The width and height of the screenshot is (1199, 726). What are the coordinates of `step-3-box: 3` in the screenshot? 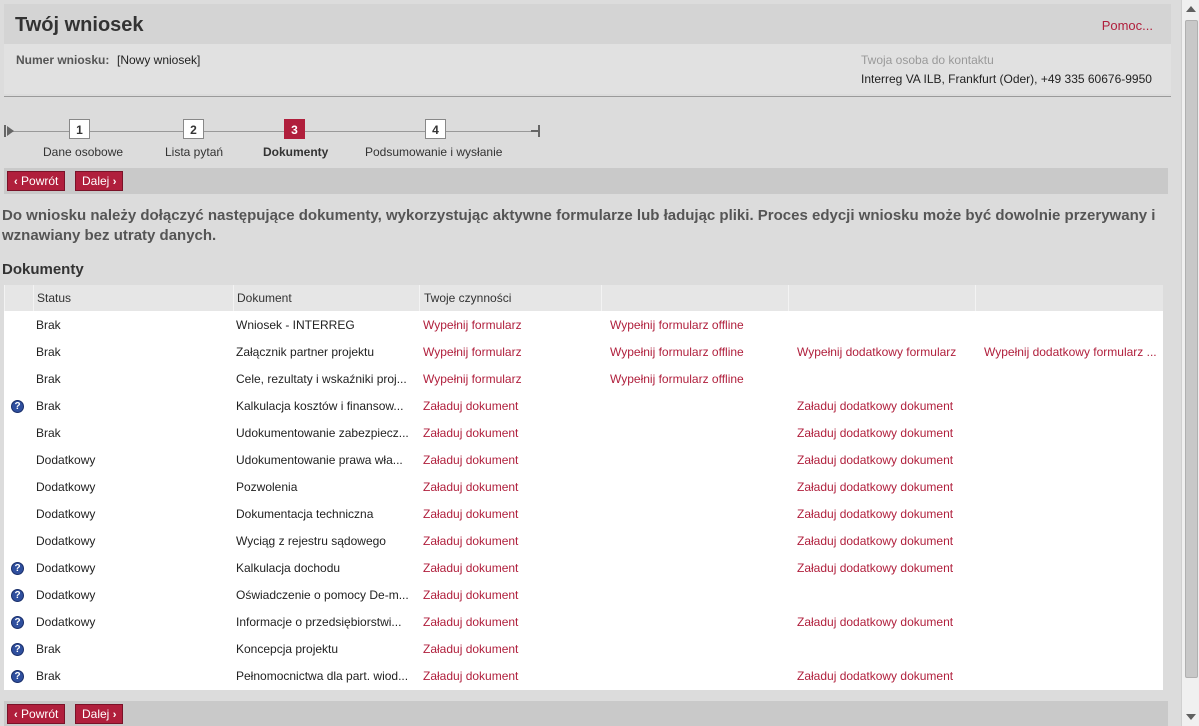 It's located at (294, 129).